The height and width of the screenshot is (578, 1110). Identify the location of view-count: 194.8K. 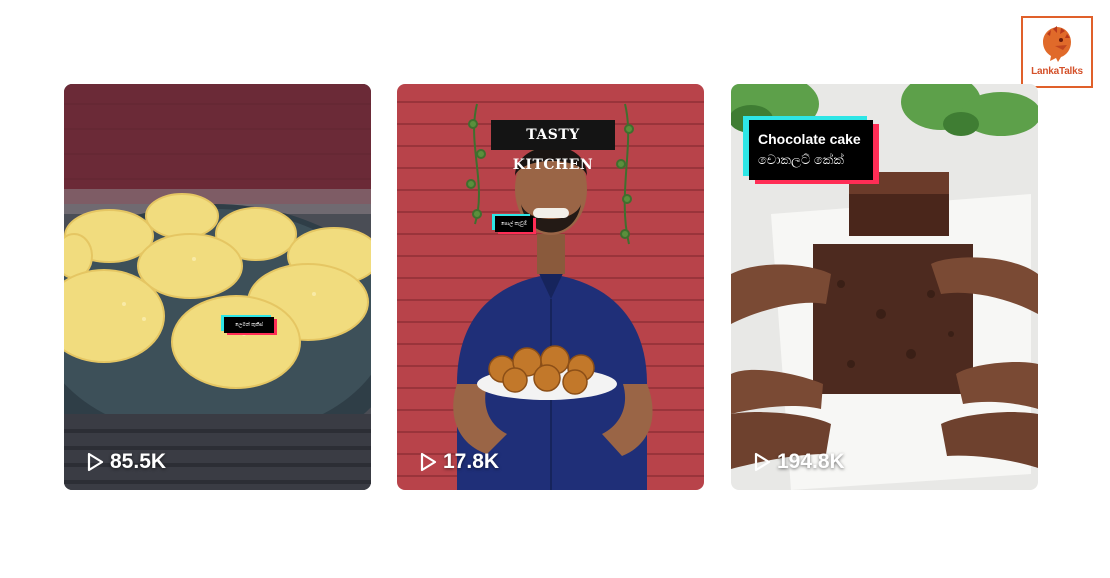
(799, 462).